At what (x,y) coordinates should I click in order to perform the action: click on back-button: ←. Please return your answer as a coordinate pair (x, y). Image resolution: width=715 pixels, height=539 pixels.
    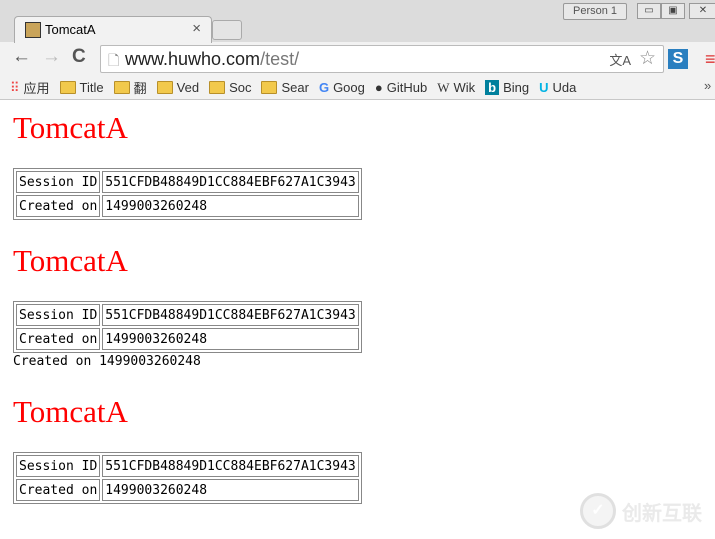
    Looking at the image, I should click on (21, 57).